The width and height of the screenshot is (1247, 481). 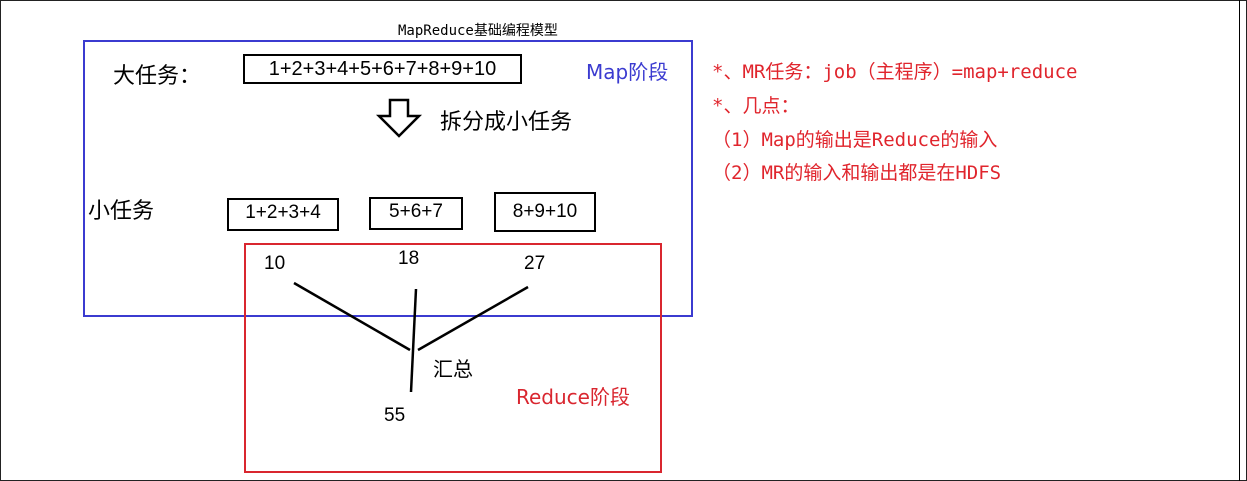 I want to click on sum-label: 汇总, so click(x=453, y=369).